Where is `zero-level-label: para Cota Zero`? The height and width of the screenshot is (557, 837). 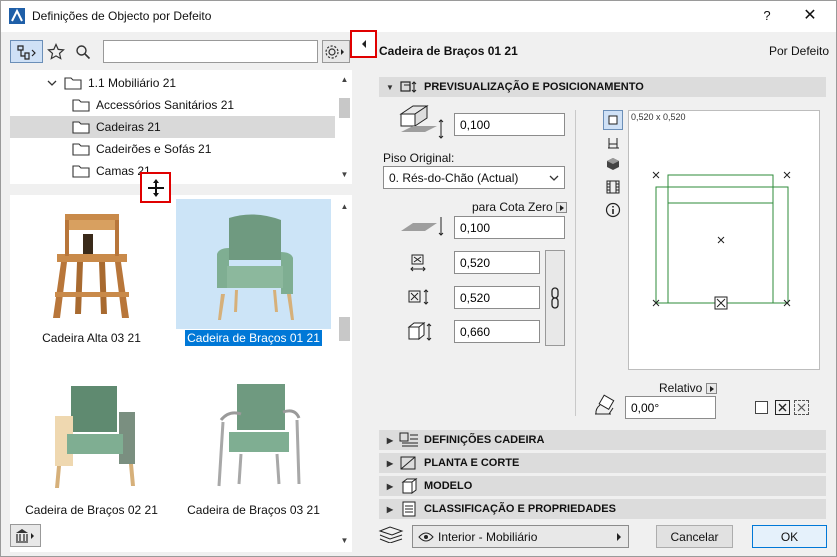
zero-level-label: para Cota Zero is located at coordinates (520, 207).